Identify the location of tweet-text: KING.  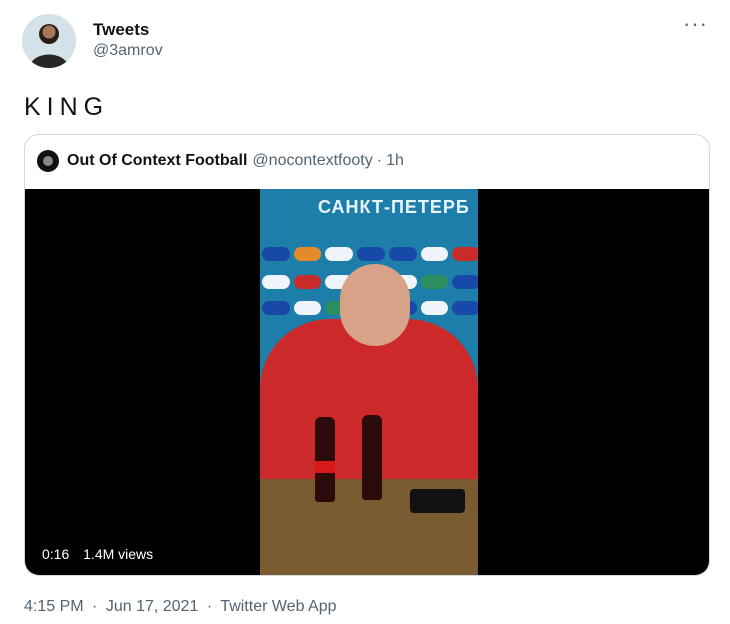
(67, 107).